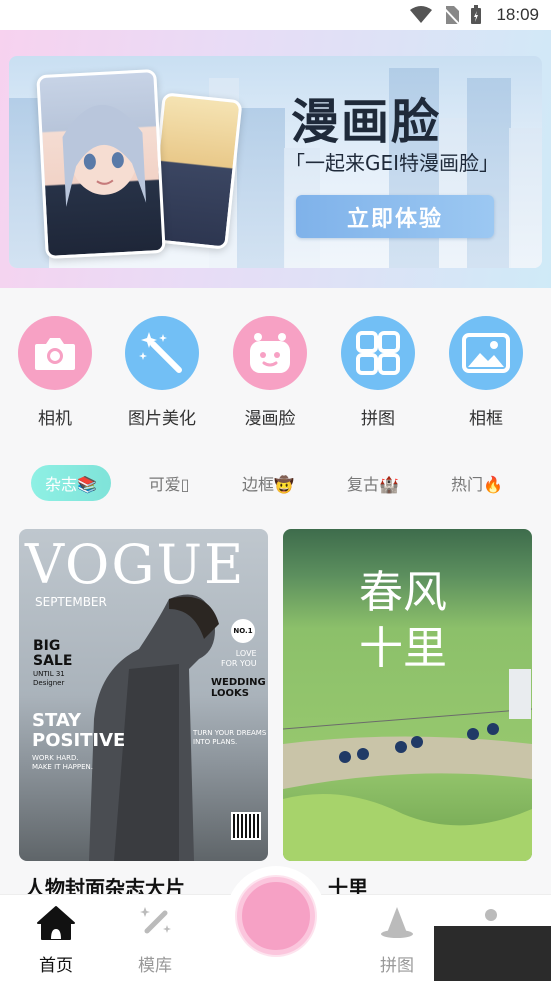 The height and width of the screenshot is (981, 551). Describe the element at coordinates (169, 483) in the screenshot. I see `tab-cute: 可爱▯` at that location.